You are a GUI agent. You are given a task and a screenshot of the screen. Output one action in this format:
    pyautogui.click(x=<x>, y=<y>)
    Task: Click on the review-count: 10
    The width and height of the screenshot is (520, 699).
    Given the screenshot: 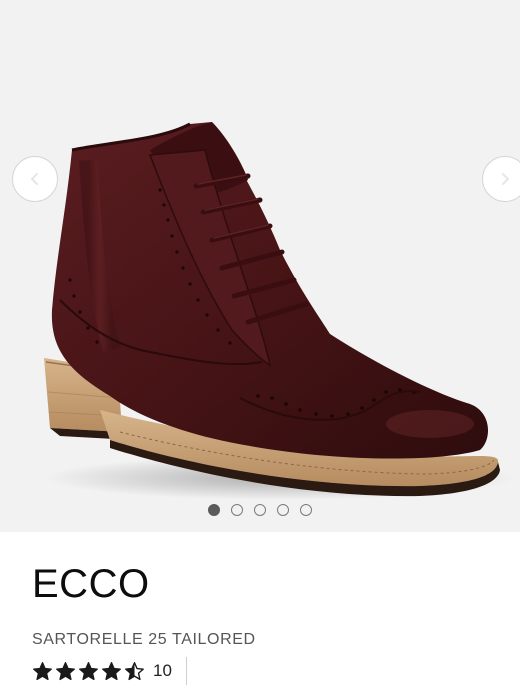 What is the action you would take?
    pyautogui.click(x=162, y=670)
    